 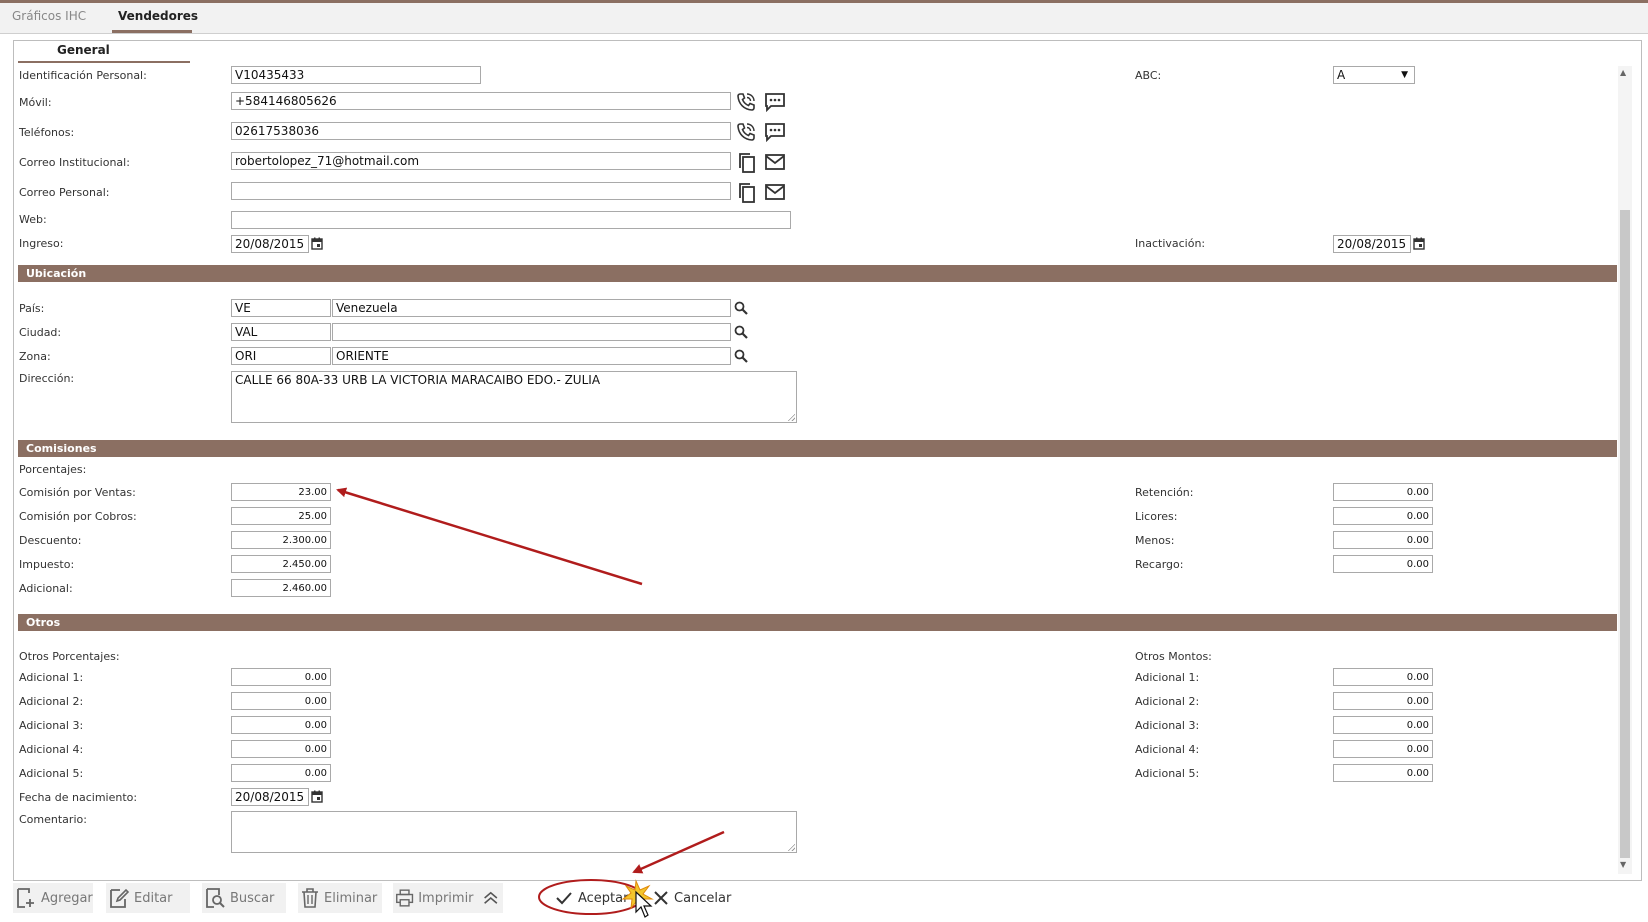 What do you see at coordinates (281, 725) in the screenshot?
I see `otros-pct-adicional-3-input: 0.00` at bounding box center [281, 725].